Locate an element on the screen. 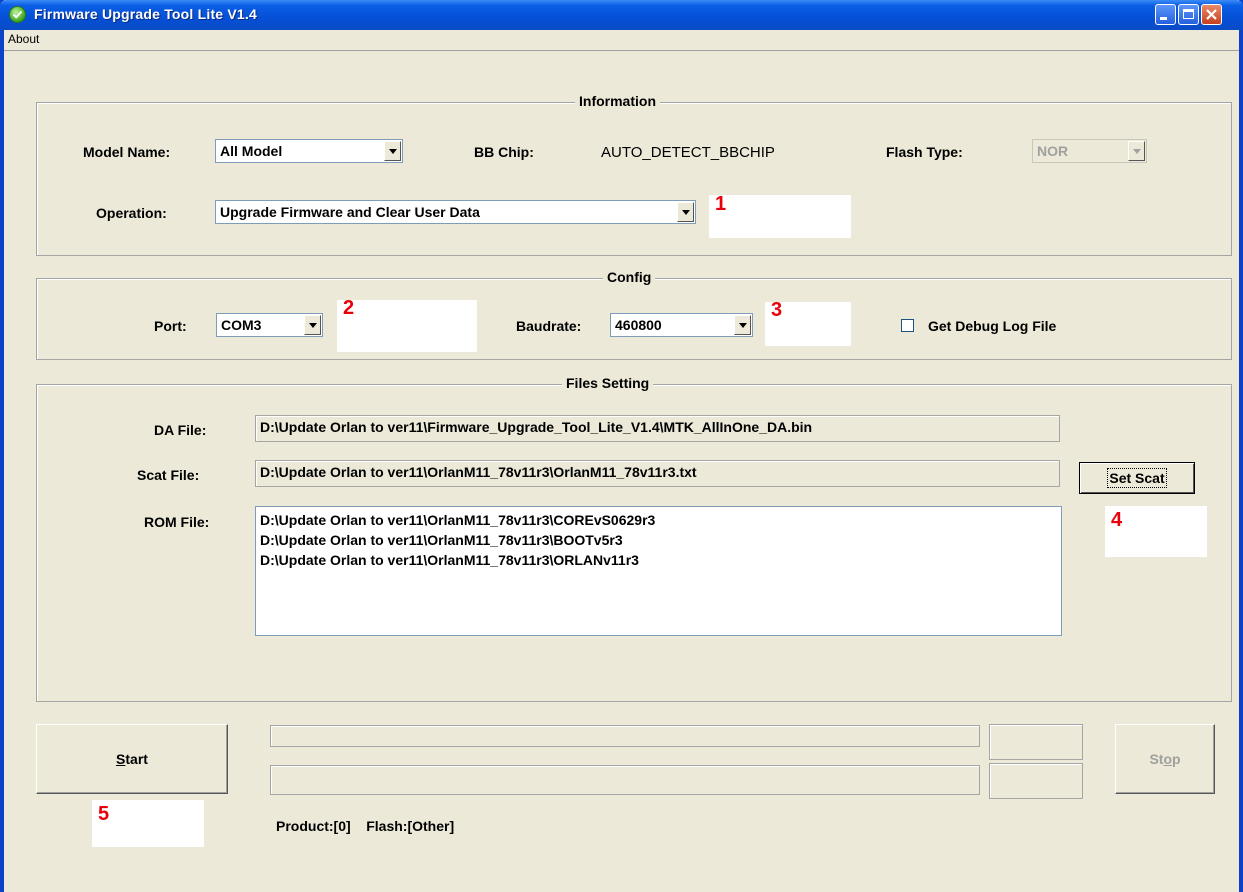  flash-type-label: Flash Type: is located at coordinates (924, 152).